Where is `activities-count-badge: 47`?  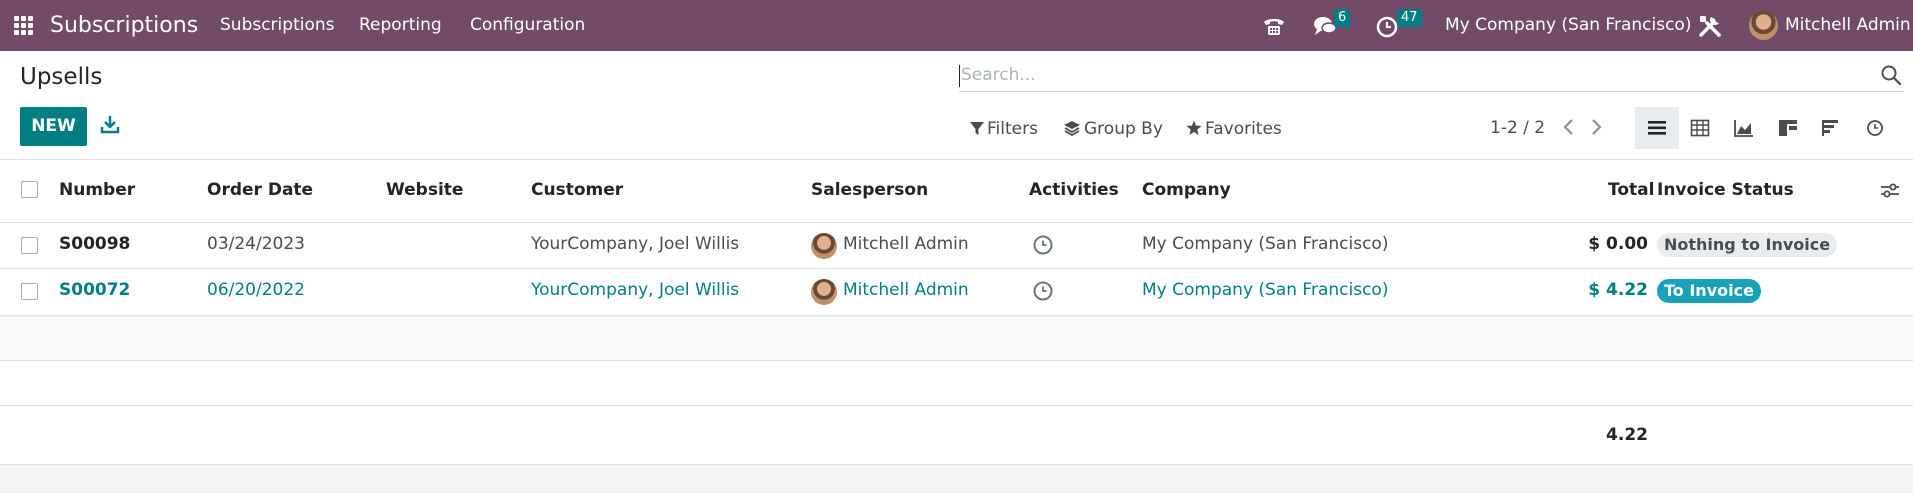
activities-count-badge: 47 is located at coordinates (1409, 18).